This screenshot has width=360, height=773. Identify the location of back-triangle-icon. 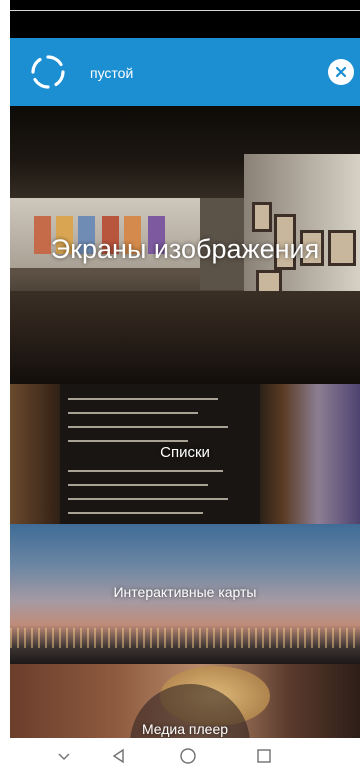
(118, 756).